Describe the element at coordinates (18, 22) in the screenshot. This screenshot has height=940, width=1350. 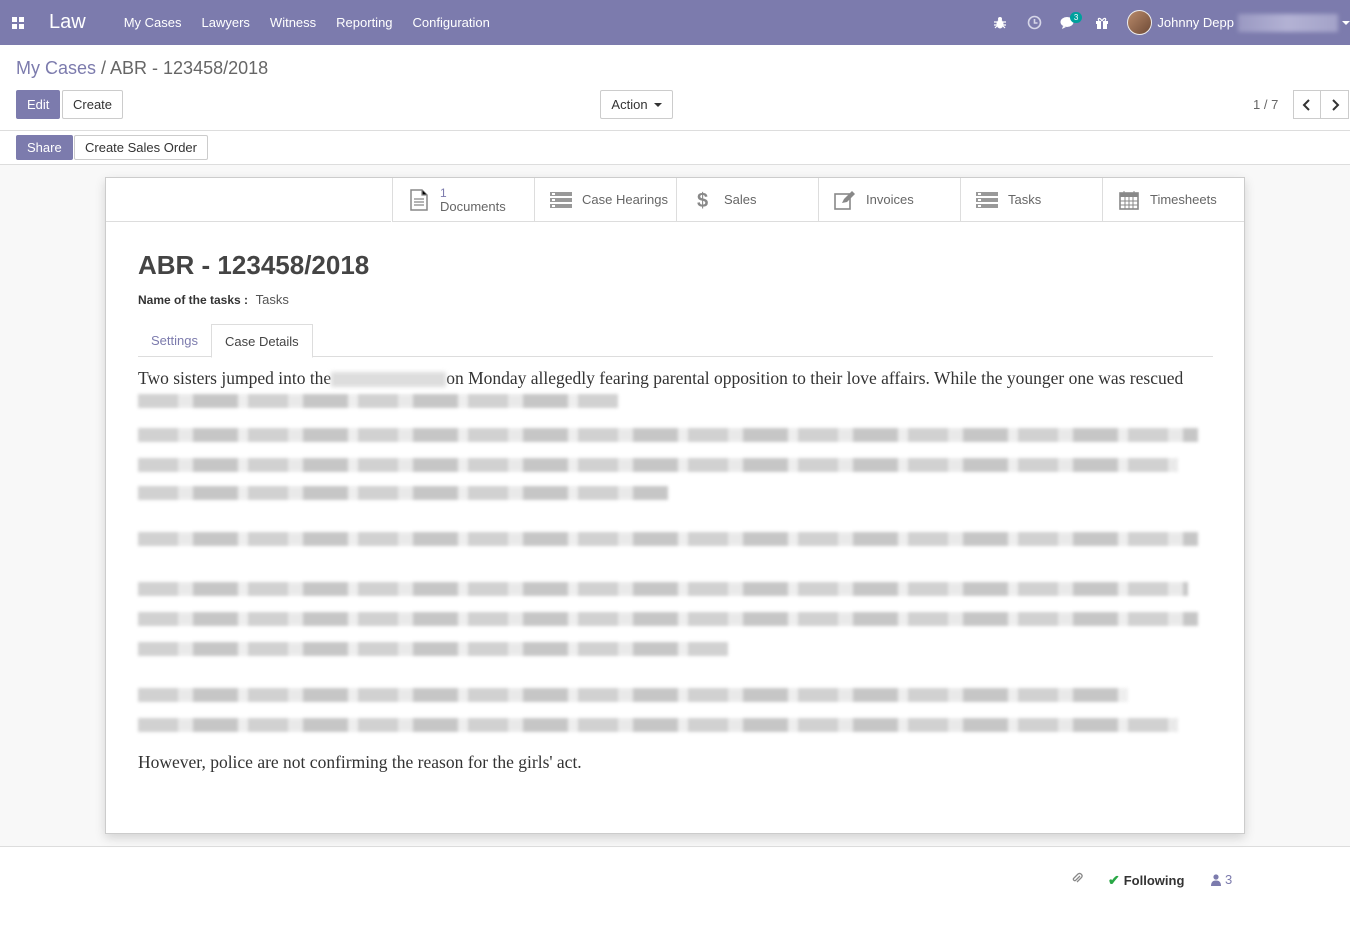
I see `apps-menu-icon` at that location.